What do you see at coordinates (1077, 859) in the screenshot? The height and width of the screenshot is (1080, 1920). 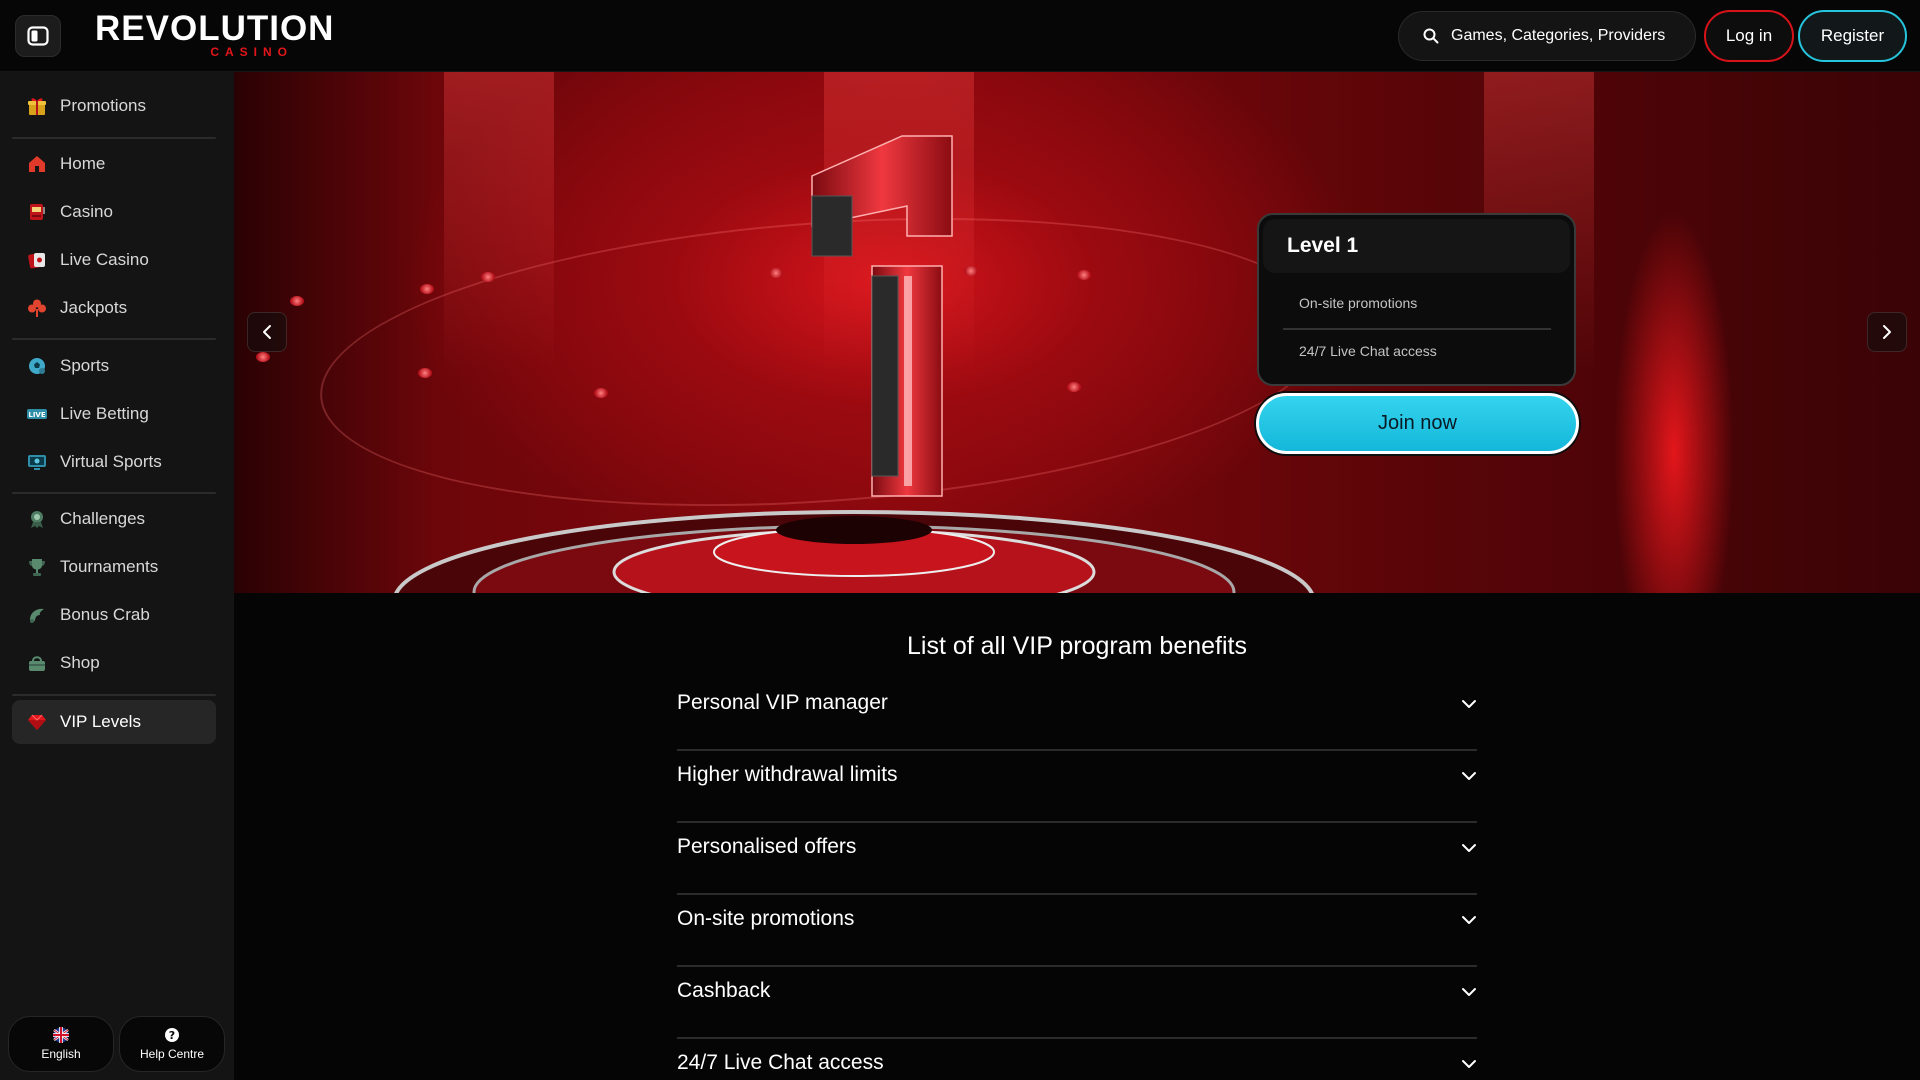 I see `benefit-accordion-item: Personalised offers` at bounding box center [1077, 859].